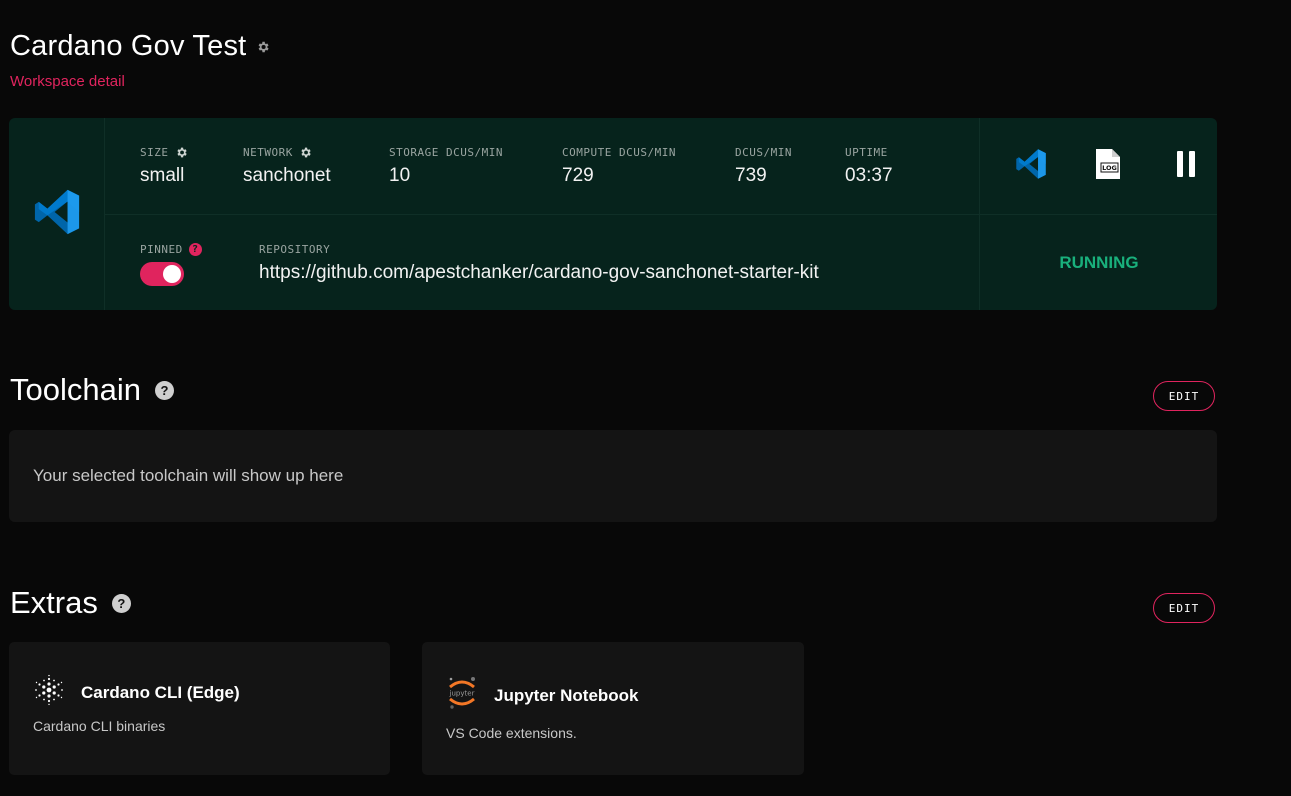 The height and width of the screenshot is (796, 1291). What do you see at coordinates (869, 175) in the screenshot?
I see `stat-value: 03:37` at bounding box center [869, 175].